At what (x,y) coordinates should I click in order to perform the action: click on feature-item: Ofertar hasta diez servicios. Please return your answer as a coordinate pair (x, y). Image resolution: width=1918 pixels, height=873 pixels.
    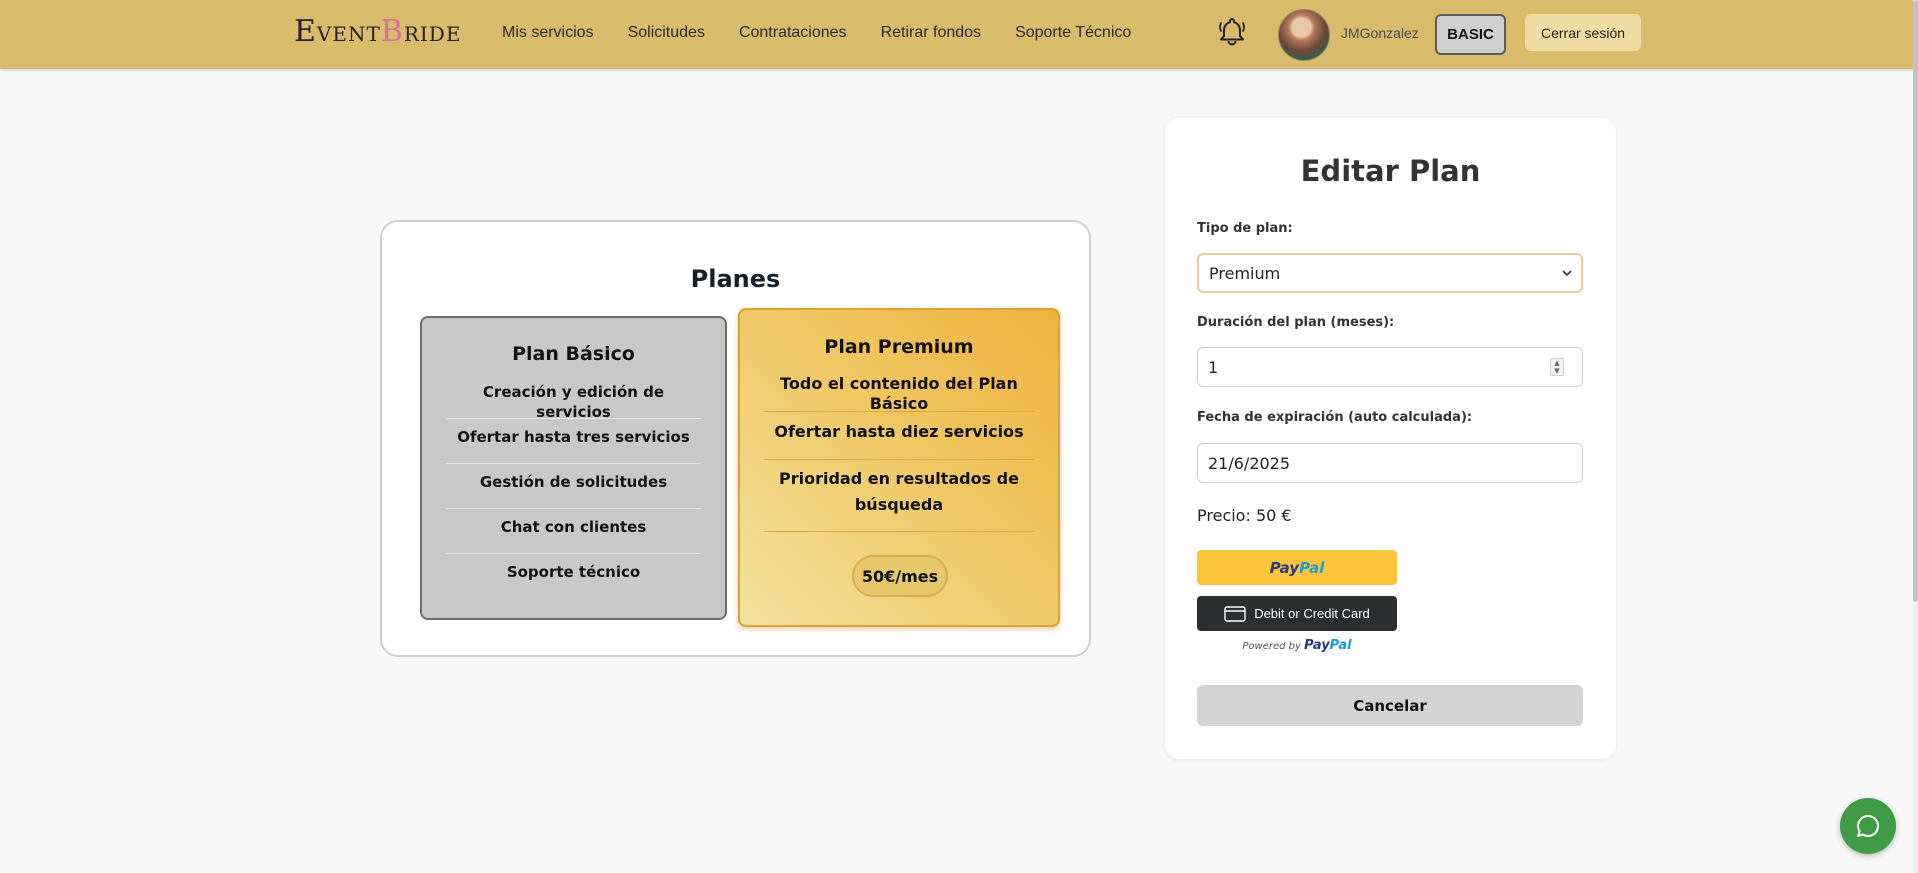
    Looking at the image, I should click on (899, 436).